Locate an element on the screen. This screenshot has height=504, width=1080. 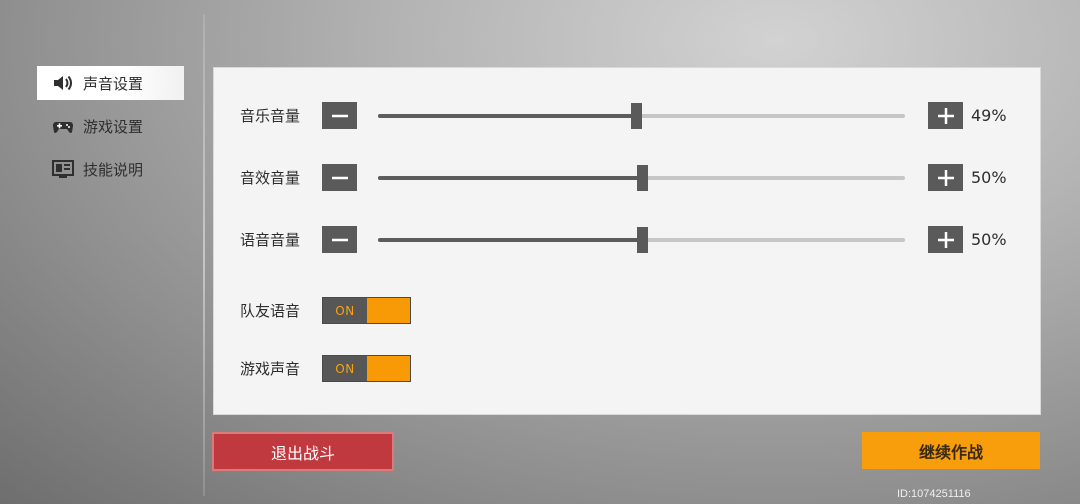
teammate-voice-toggle: ON is located at coordinates (366, 310).